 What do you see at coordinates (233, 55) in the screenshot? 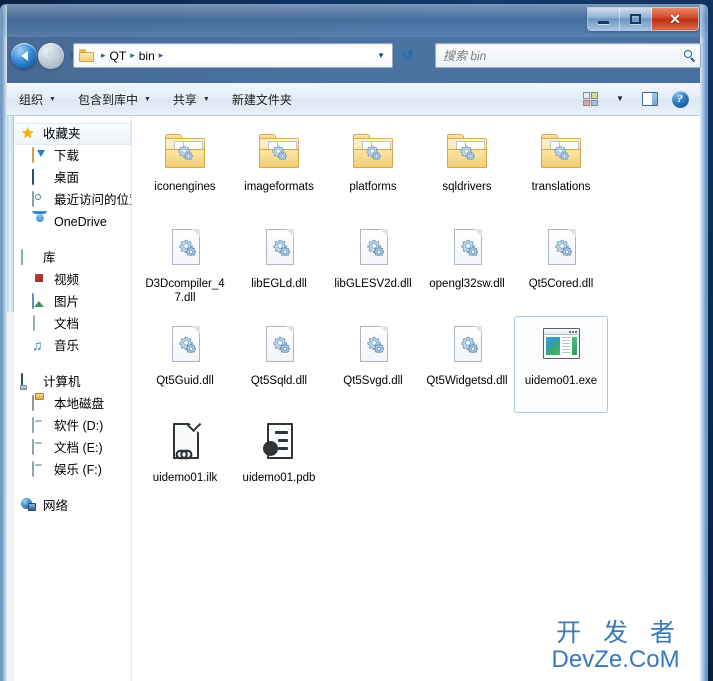
I see `address-bar: ▸ QT ▸ bin ▸ ▼` at bounding box center [233, 55].